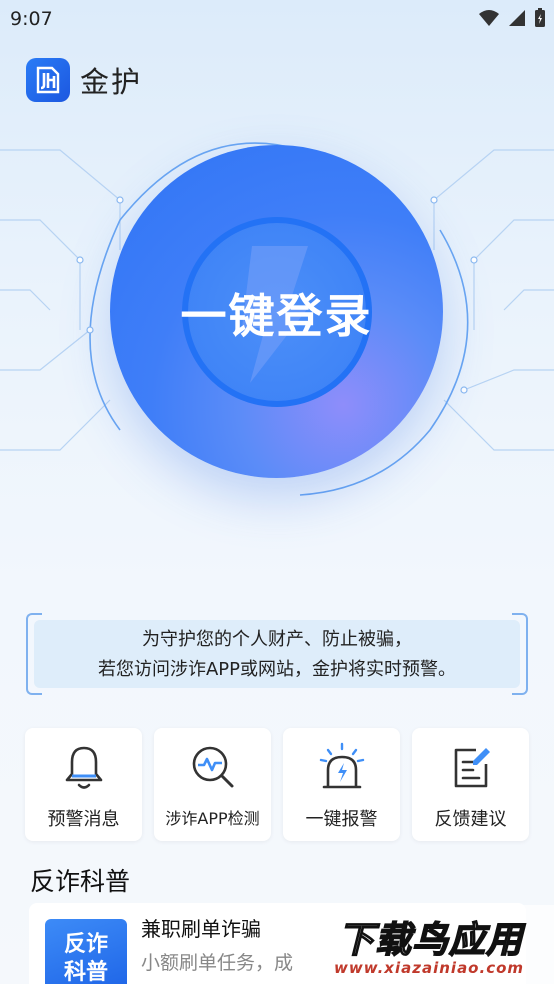 Image resolution: width=554 pixels, height=984 pixels. What do you see at coordinates (277, 639) in the screenshot?
I see `notice-line-1: 为守护您的个人财产、防止被骗，` at bounding box center [277, 639].